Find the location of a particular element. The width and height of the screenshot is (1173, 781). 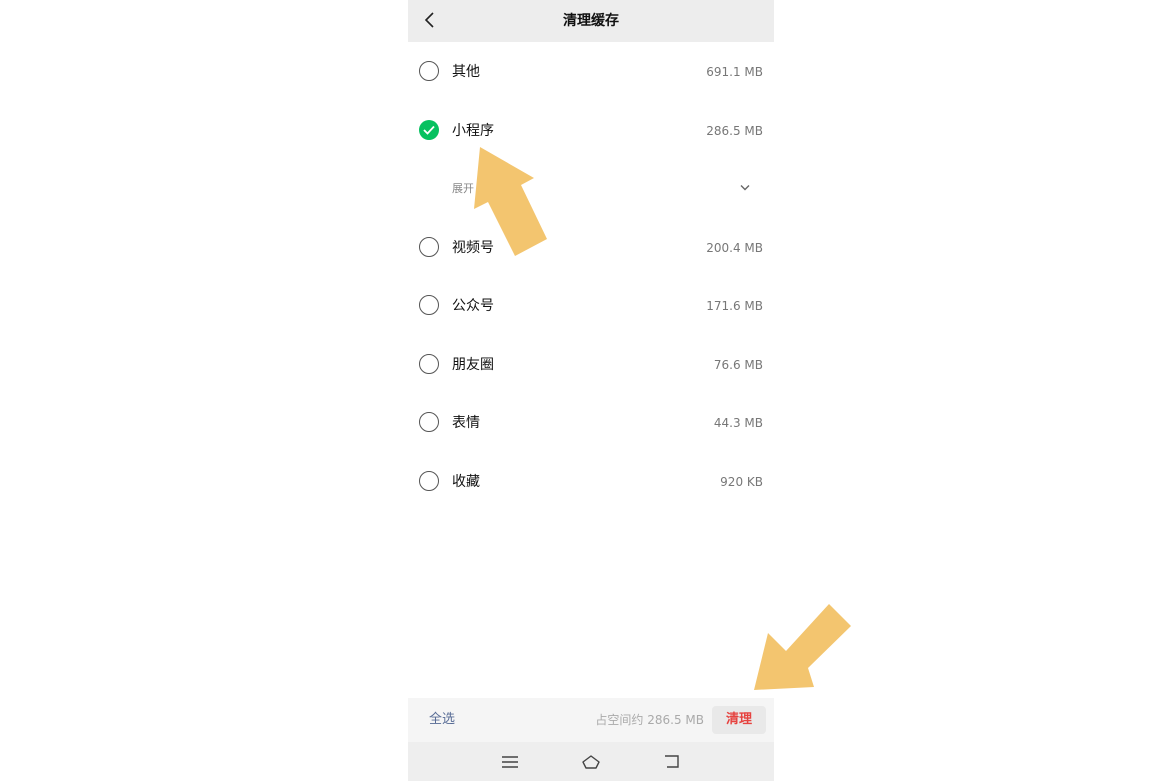

cache-item-mini-program: 小程序 286.5 MB is located at coordinates (591, 131).